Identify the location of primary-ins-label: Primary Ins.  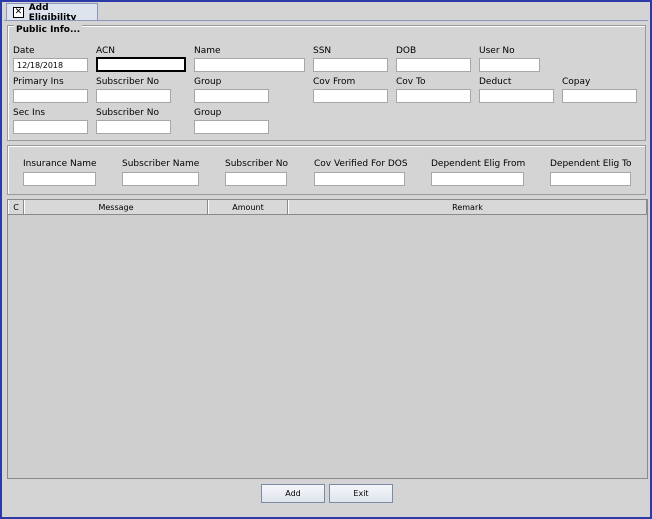
(38, 82).